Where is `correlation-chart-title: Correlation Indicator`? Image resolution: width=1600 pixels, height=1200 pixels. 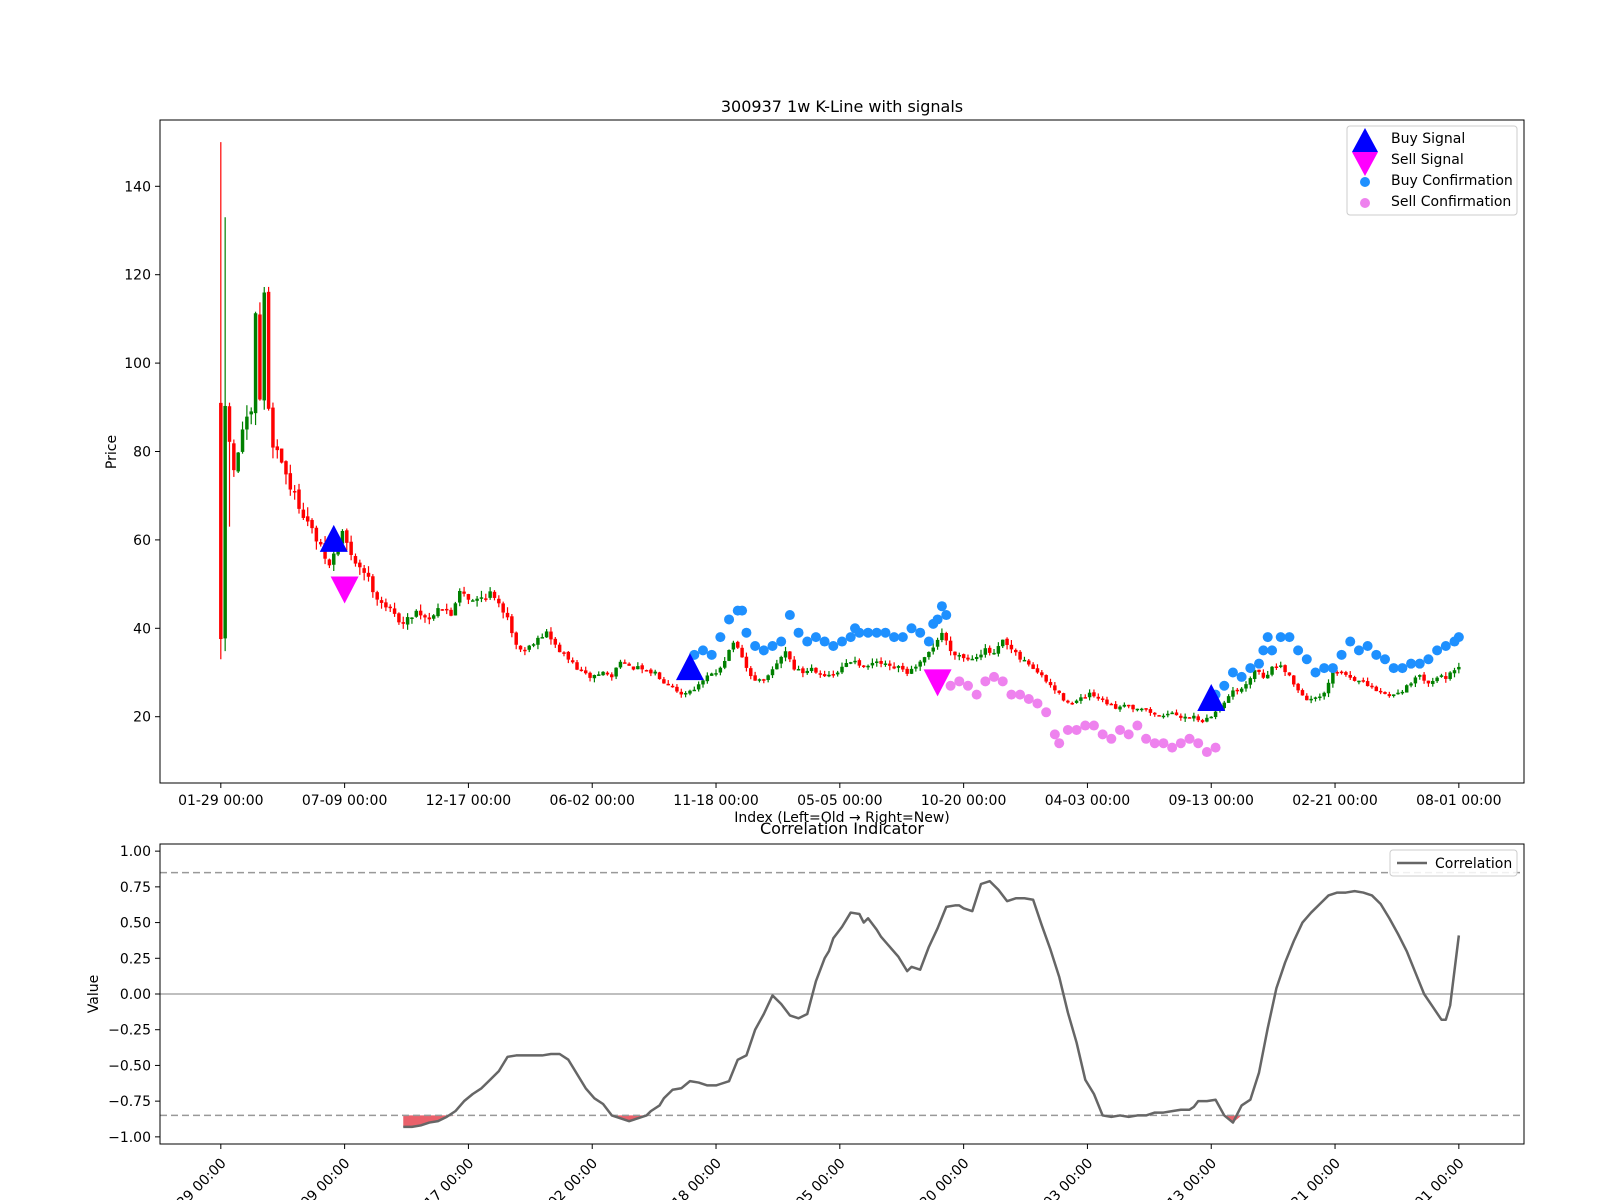
correlation-chart-title: Correlation Indicator is located at coordinates (842, 828).